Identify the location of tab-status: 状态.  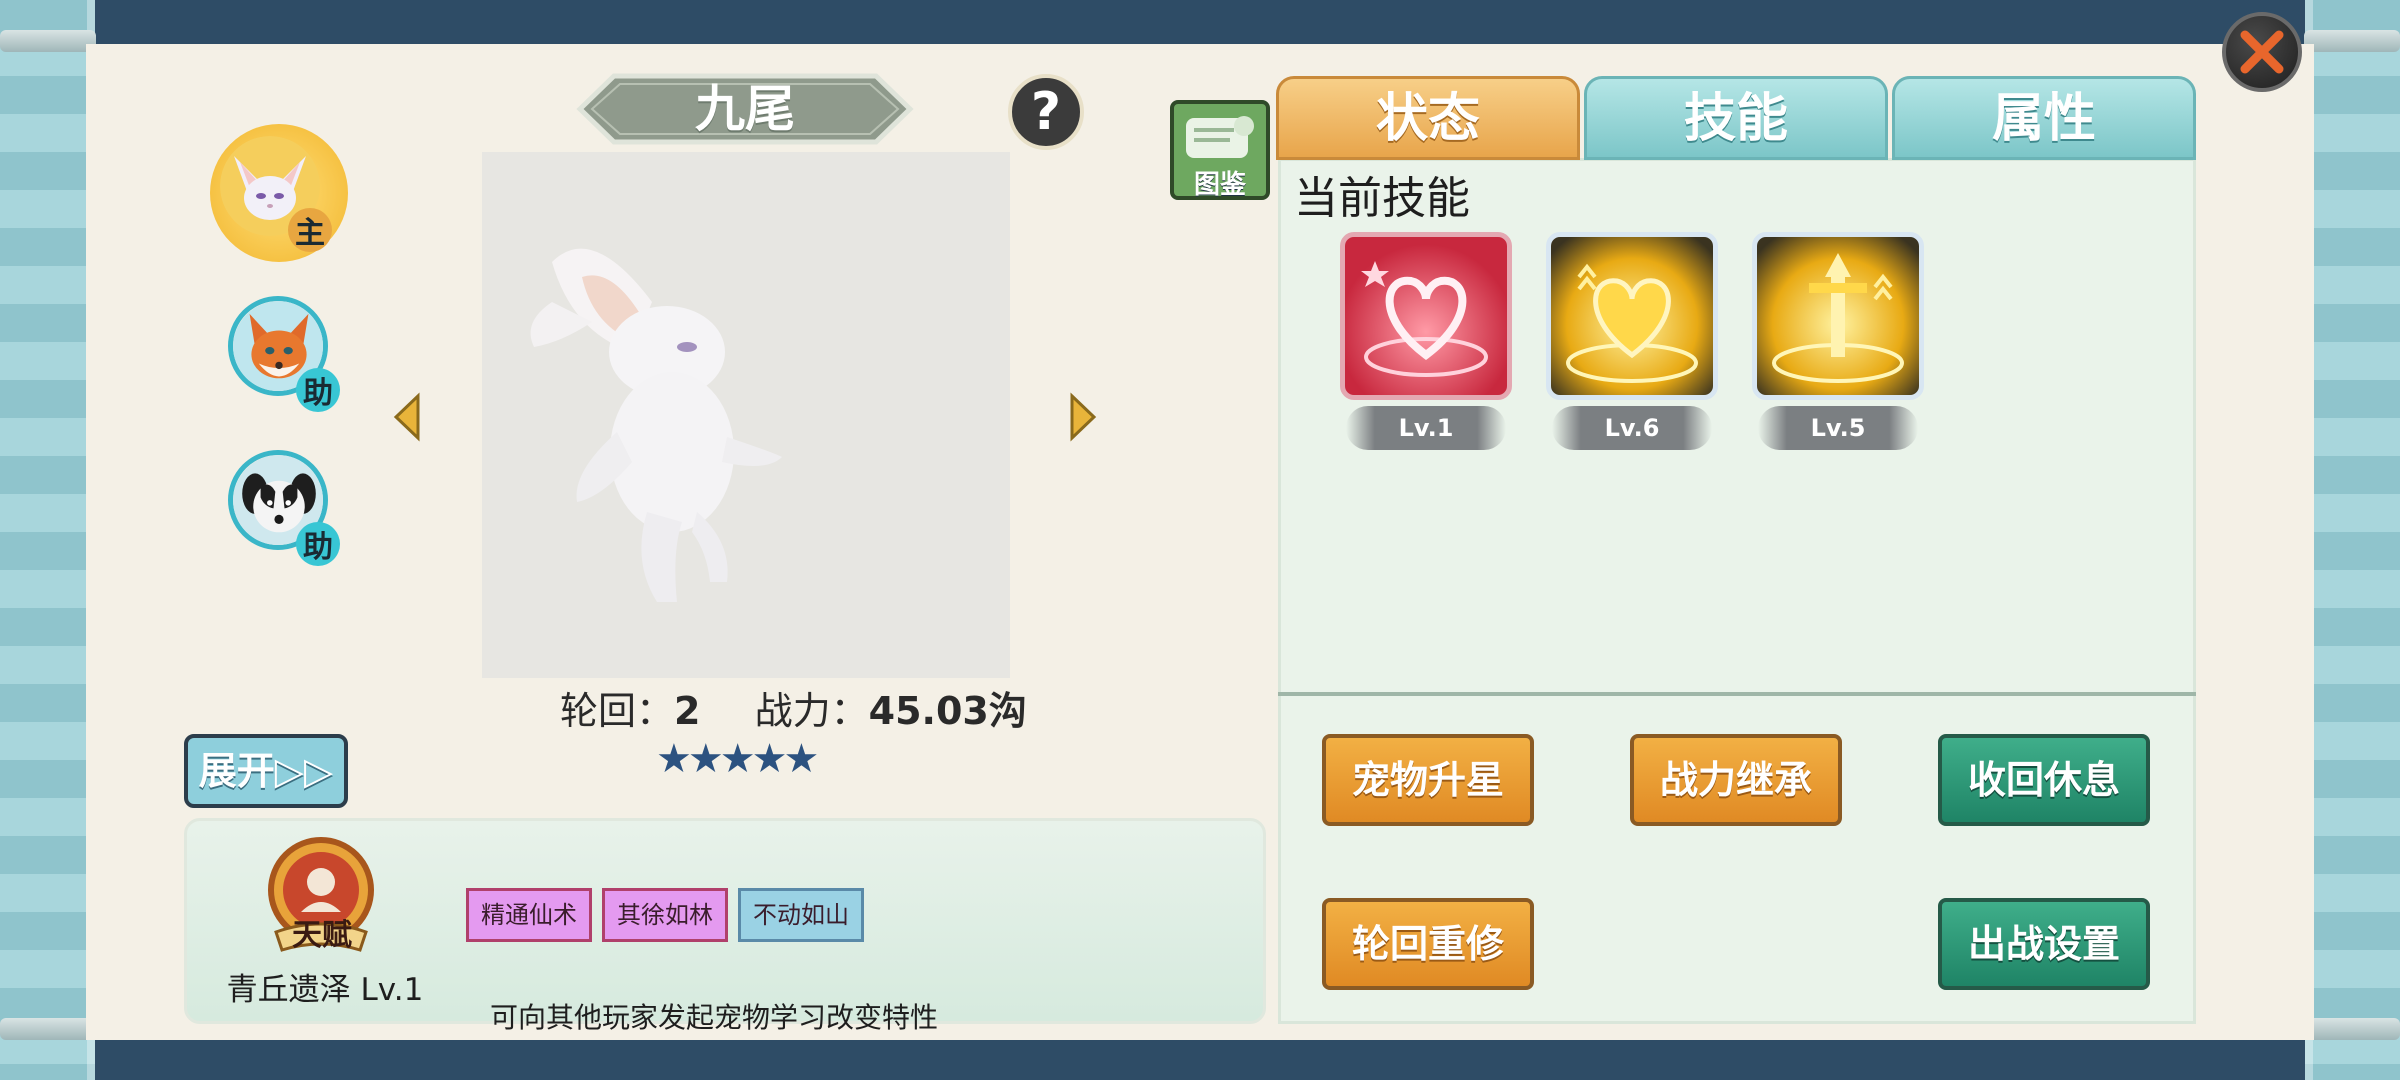
(1428, 118).